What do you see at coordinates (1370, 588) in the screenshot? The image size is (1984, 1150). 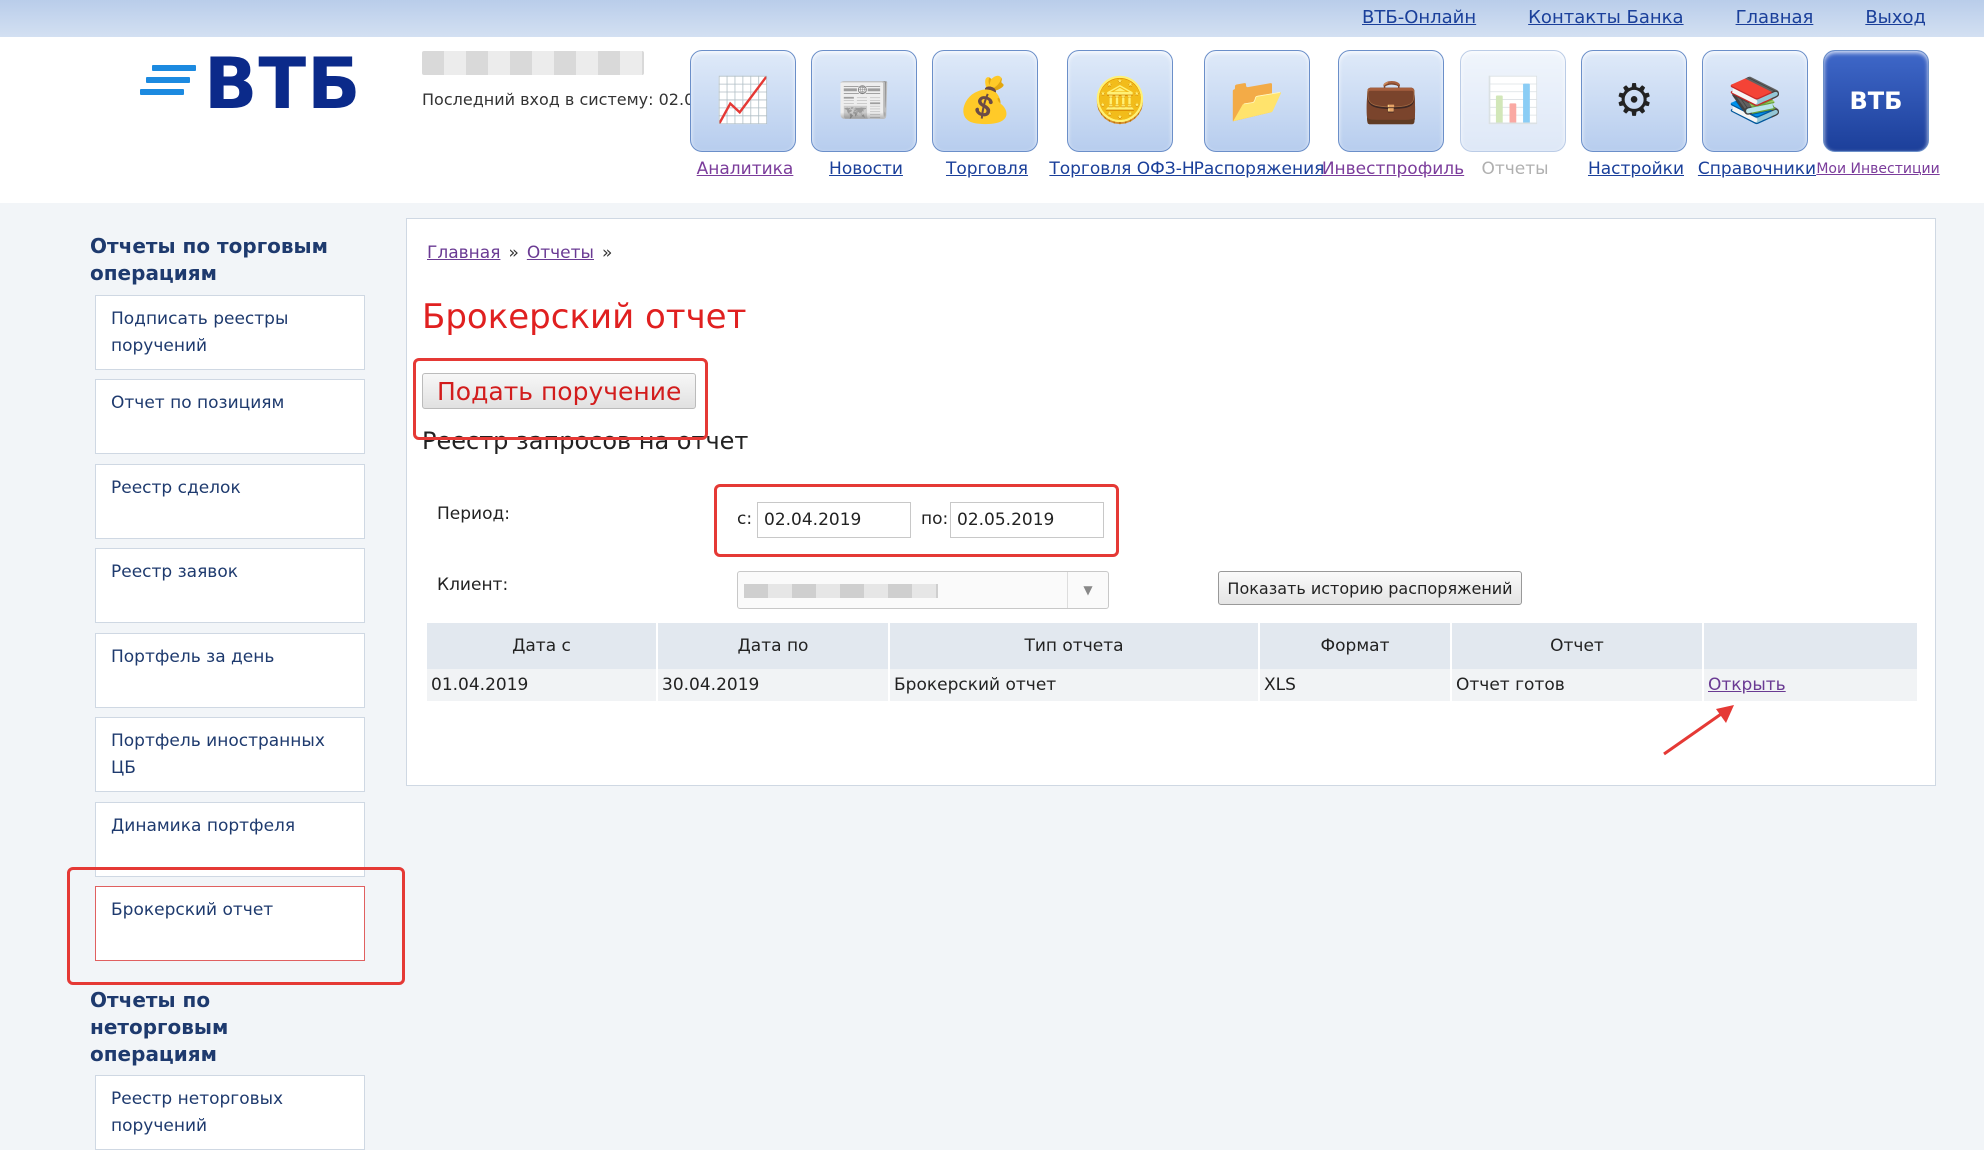 I see `show-history-button: Показать историю распоряжений` at bounding box center [1370, 588].